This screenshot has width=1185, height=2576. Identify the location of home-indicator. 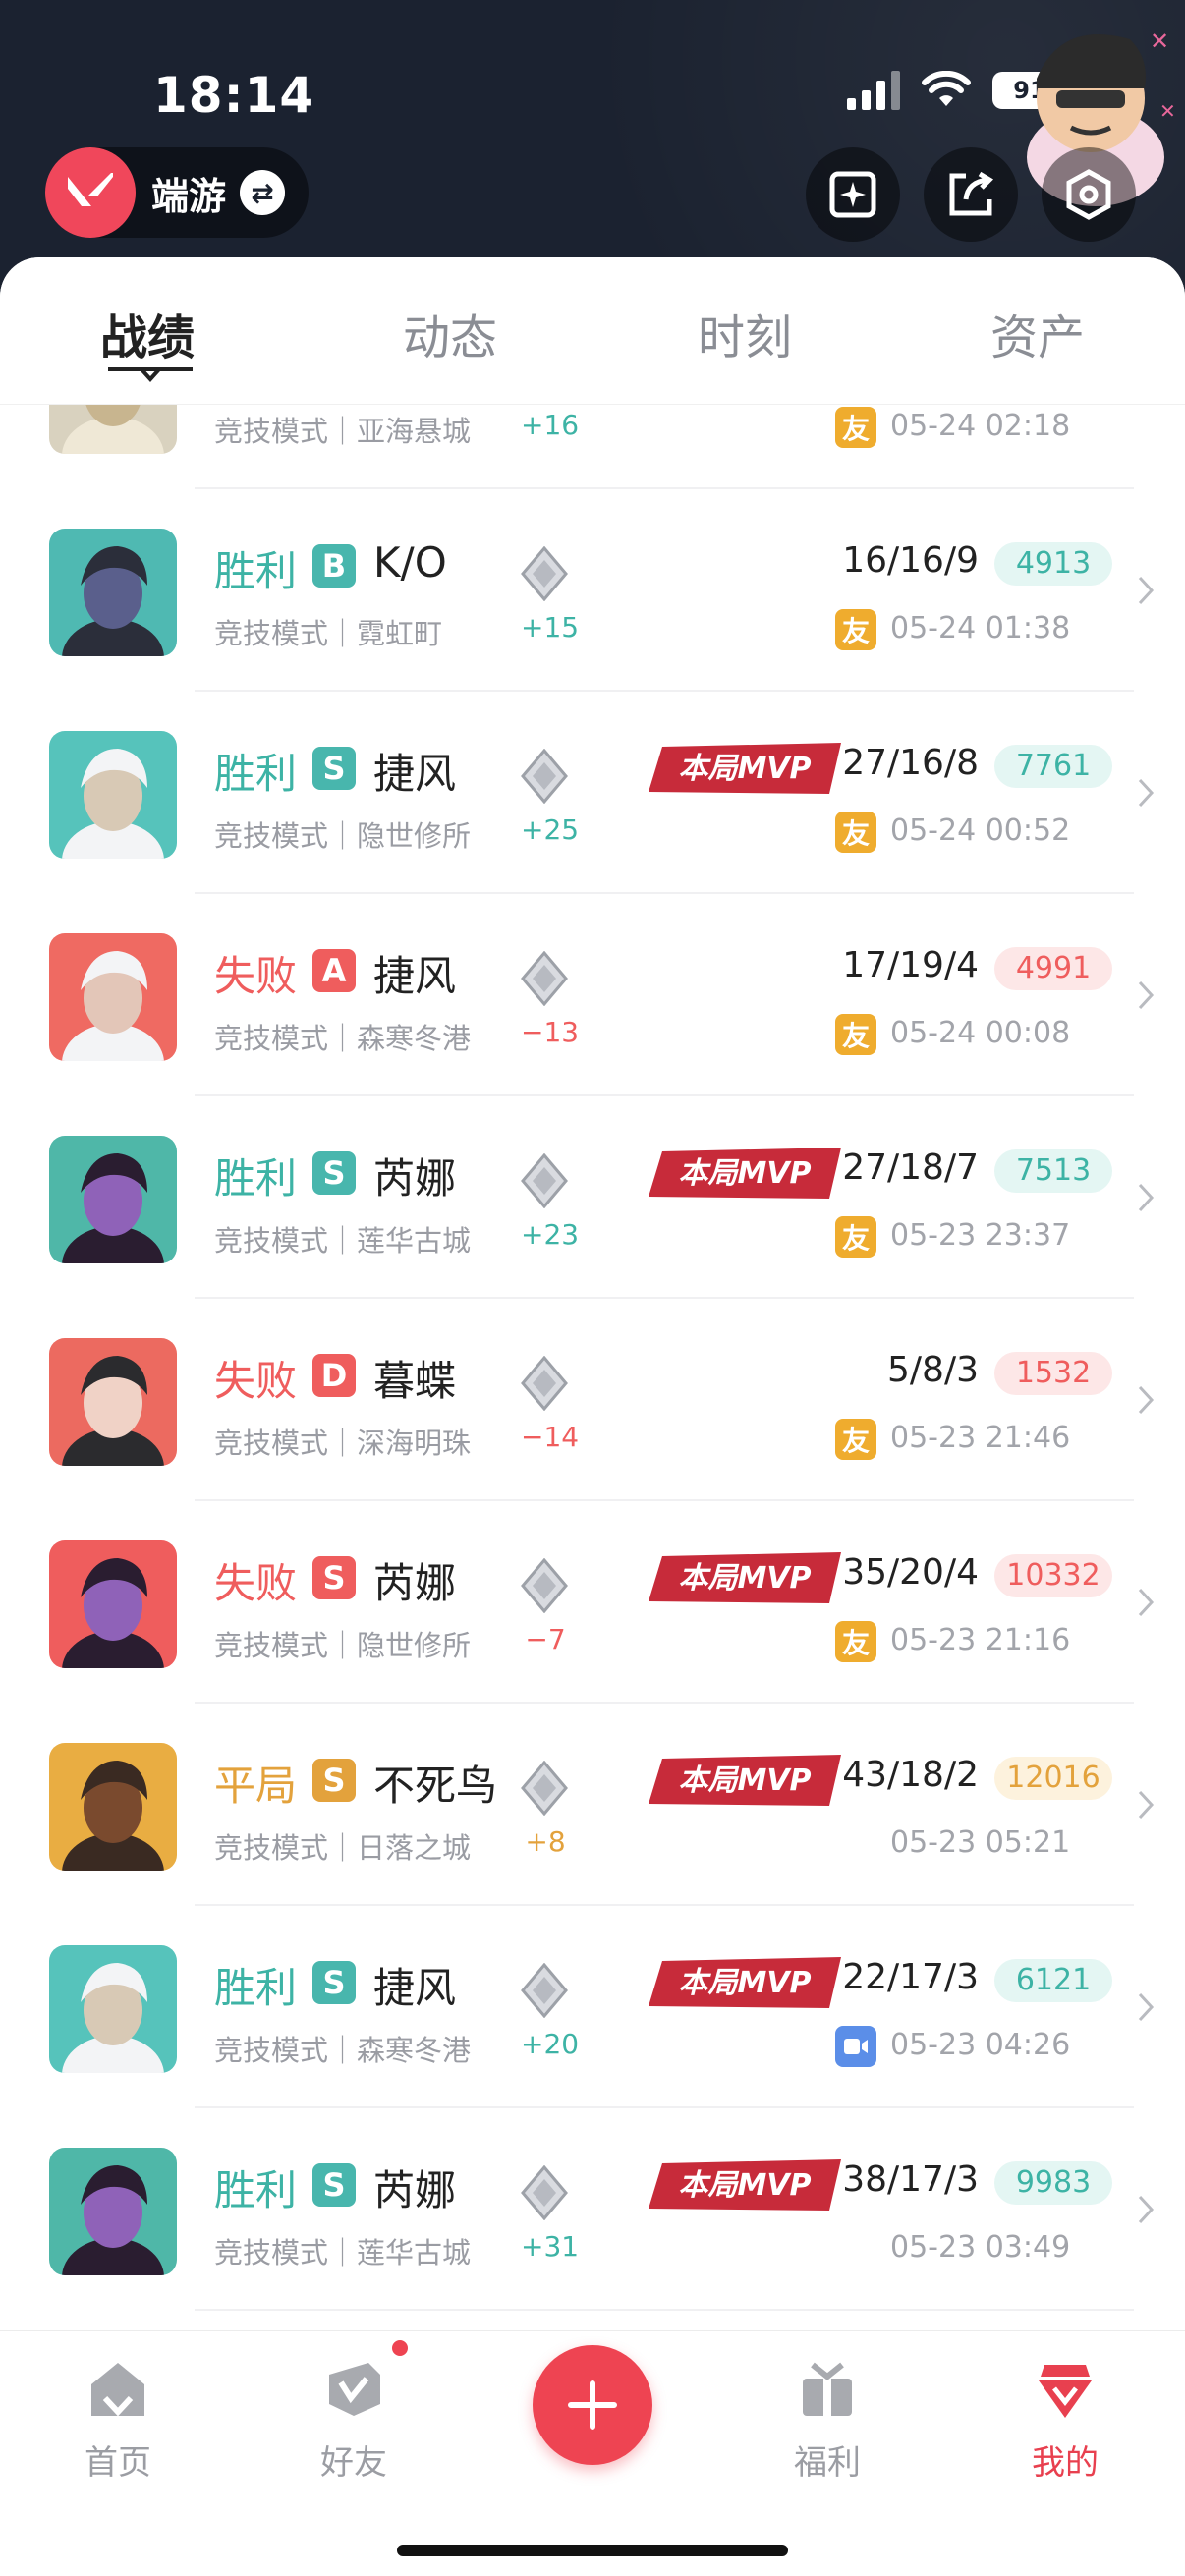
(592, 2550).